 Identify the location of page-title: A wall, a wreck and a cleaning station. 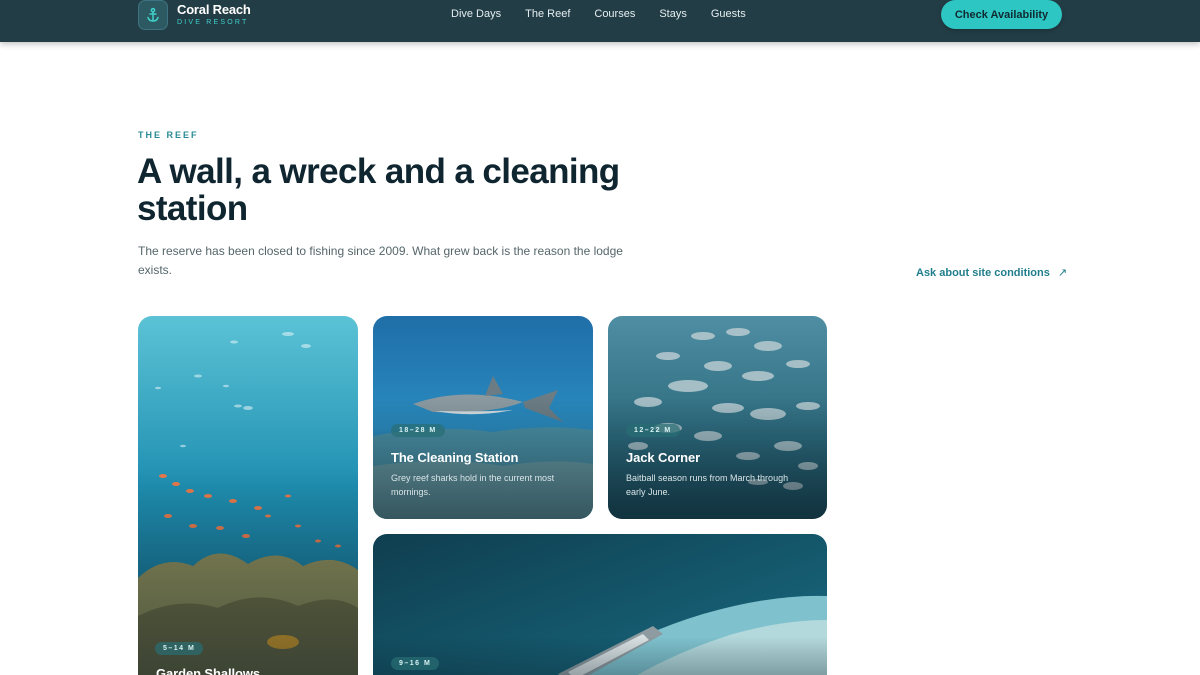
(378, 190).